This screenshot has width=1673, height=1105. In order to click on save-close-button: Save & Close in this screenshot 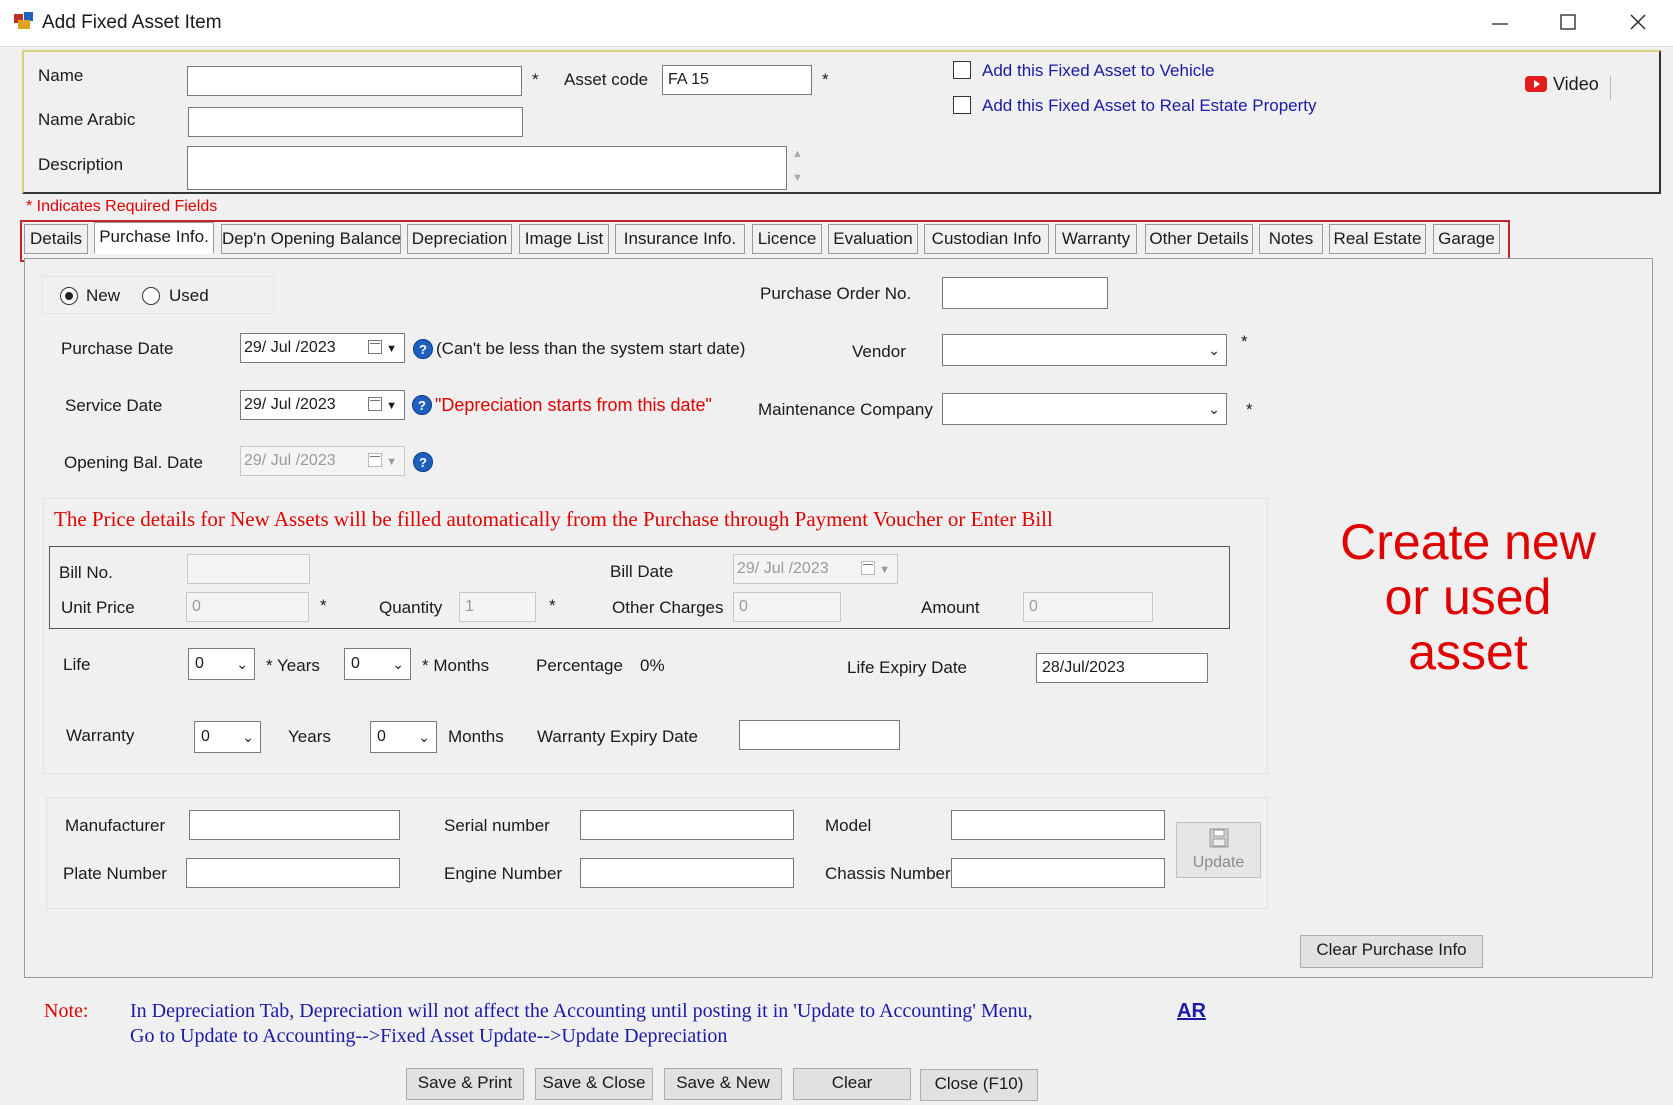, I will do `click(594, 1084)`.